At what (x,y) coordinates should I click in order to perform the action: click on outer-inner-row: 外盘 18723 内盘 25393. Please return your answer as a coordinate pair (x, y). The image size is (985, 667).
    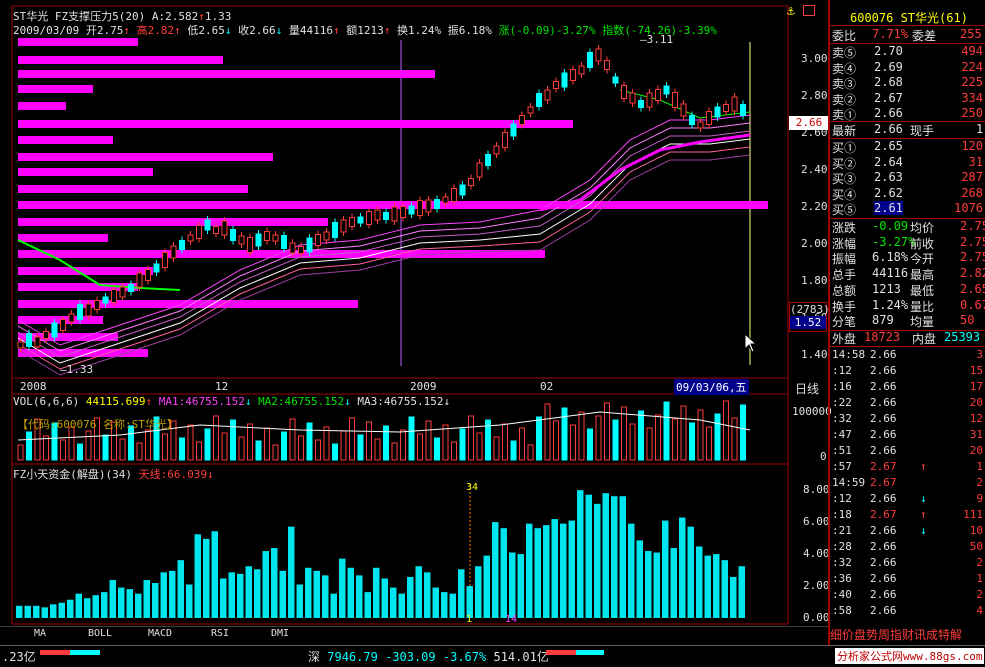
    Looking at the image, I should click on (907, 338).